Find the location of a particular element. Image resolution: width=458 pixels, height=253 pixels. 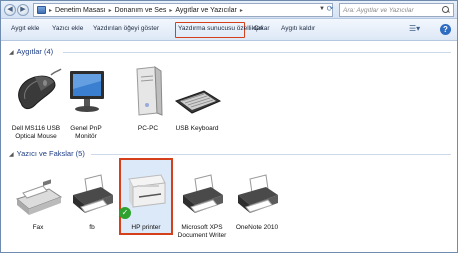

device-printer-onenote: OneNote 2010 is located at coordinates (257, 204).